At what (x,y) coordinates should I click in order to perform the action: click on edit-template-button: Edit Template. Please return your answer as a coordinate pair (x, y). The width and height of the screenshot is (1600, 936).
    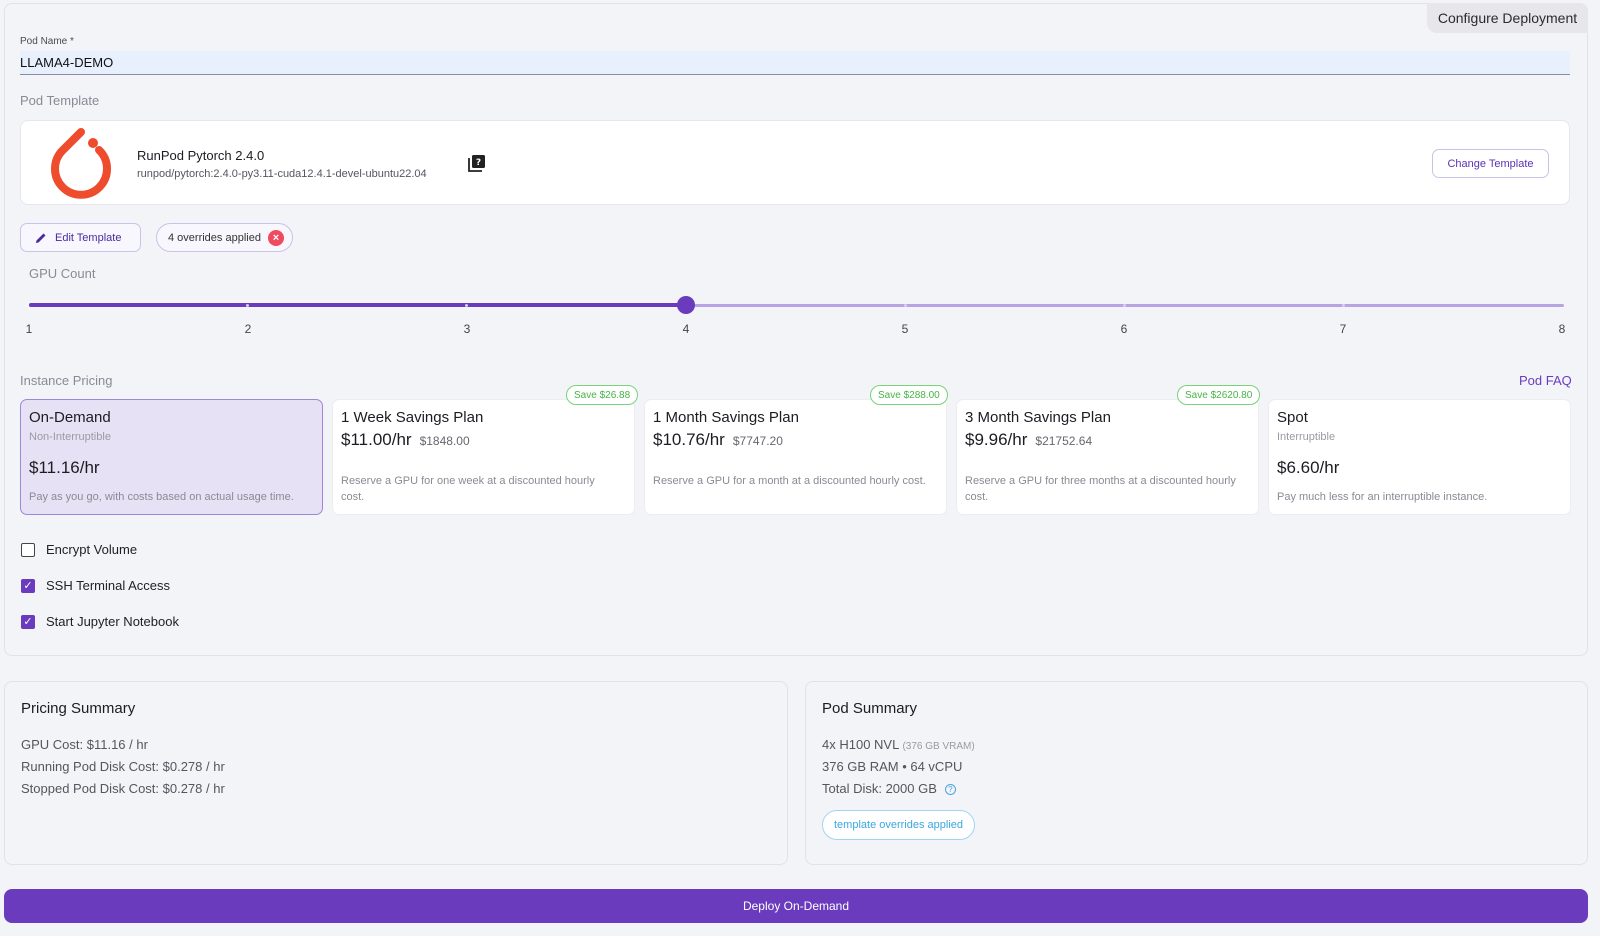
    Looking at the image, I should click on (80, 237).